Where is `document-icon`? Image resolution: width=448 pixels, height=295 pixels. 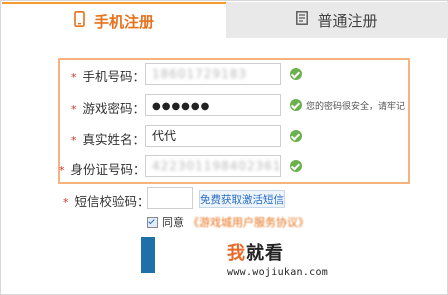 document-icon is located at coordinates (302, 20).